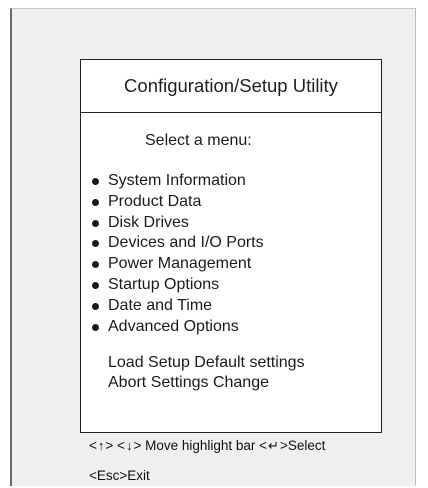 The image size is (428, 488). What do you see at coordinates (93, 445) in the screenshot?
I see `up-key-open: <` at bounding box center [93, 445].